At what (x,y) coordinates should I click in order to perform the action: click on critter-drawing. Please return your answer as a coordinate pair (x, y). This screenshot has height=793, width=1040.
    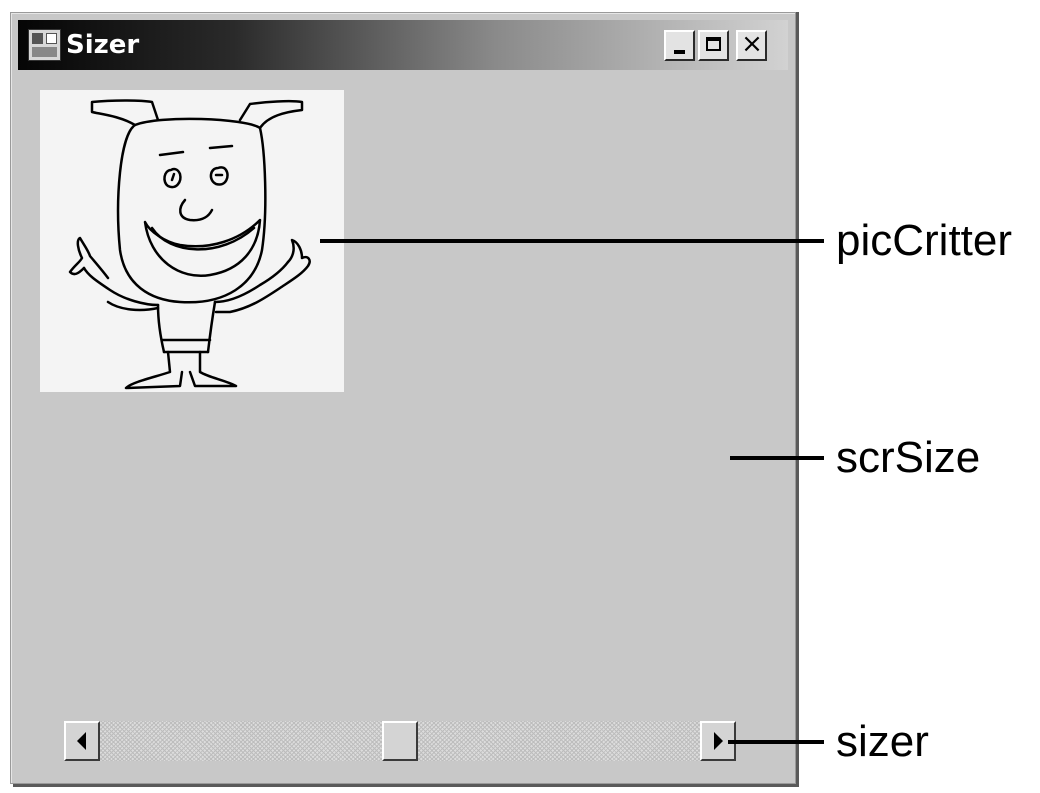
    Looking at the image, I should click on (189, 244).